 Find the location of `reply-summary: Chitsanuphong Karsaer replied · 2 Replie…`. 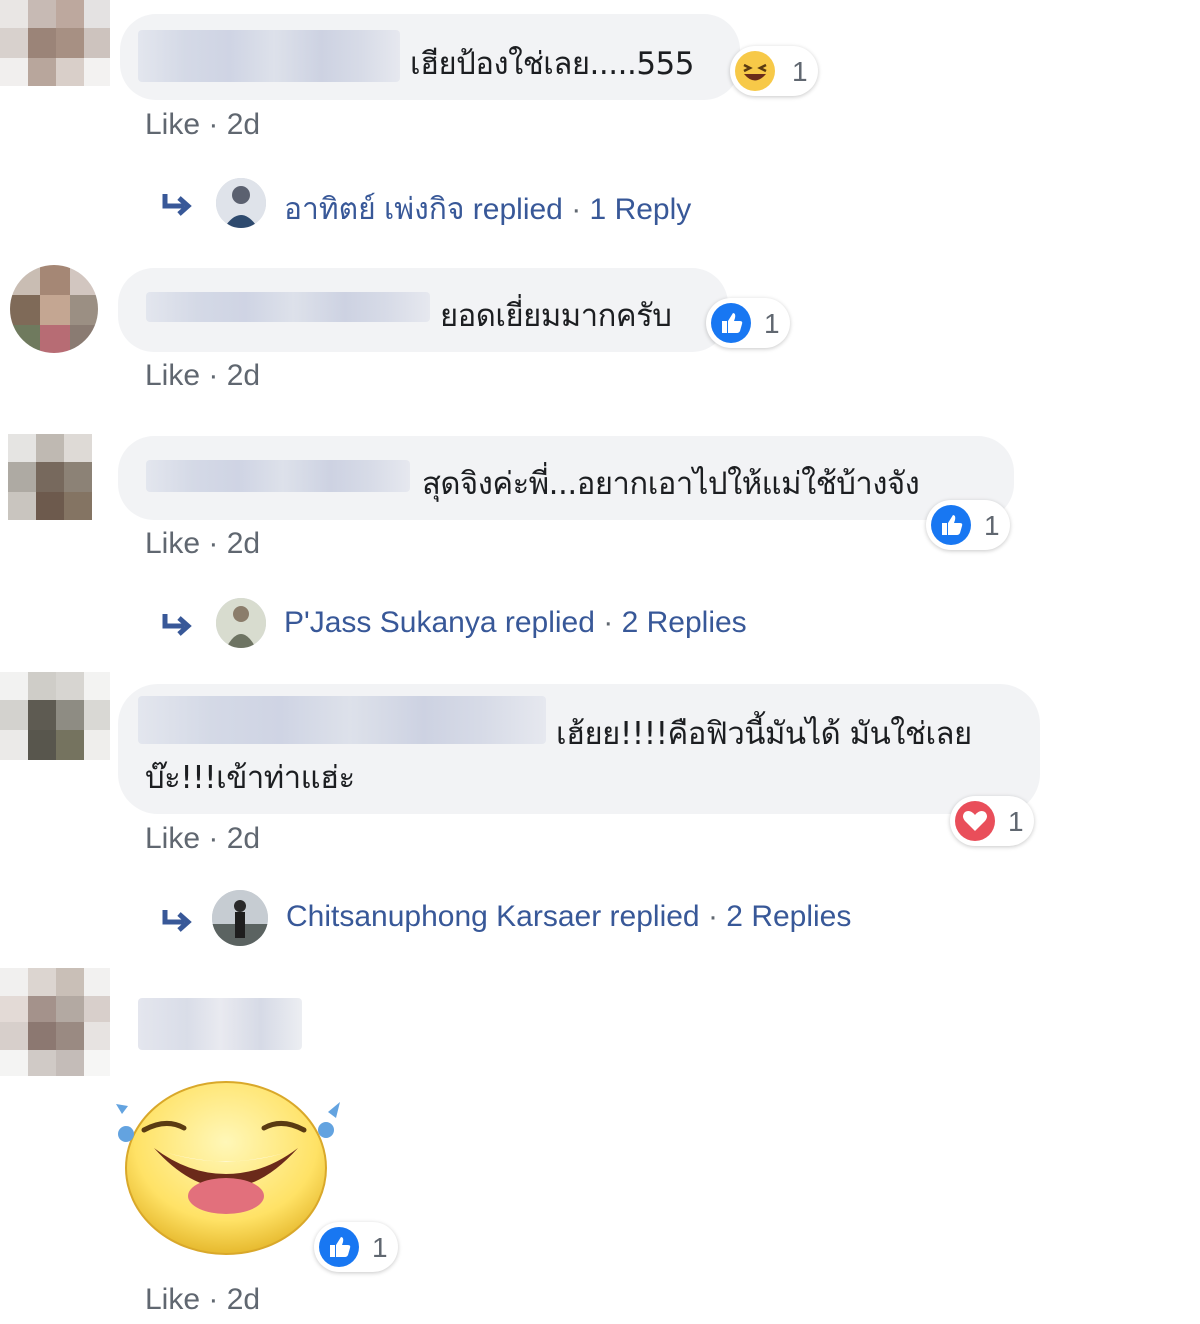

reply-summary: Chitsanuphong Karsaer replied · 2 Replie… is located at coordinates (569, 916).